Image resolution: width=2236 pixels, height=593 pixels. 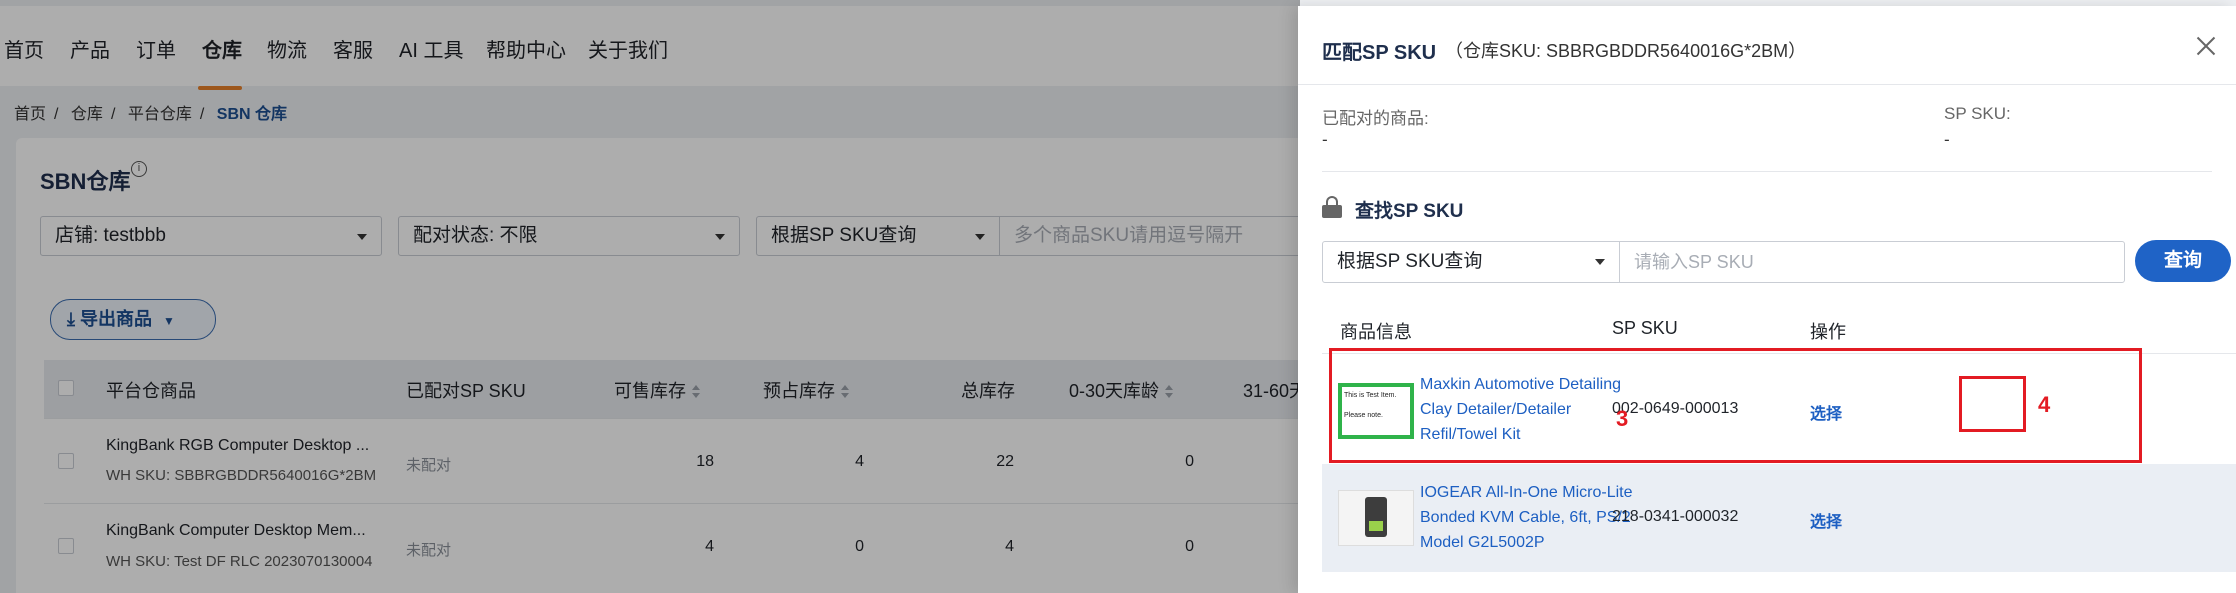 I want to click on results-table-header, so click(x=1779, y=328).